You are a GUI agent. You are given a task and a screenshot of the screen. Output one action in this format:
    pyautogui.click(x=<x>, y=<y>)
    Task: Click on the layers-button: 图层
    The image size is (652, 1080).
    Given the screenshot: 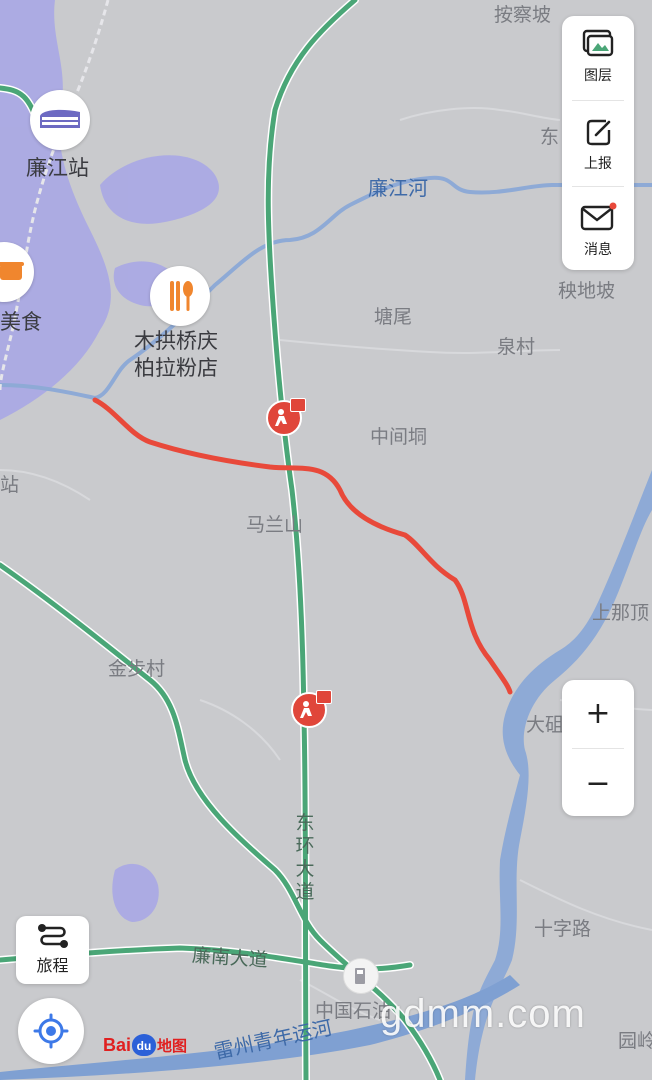 What is the action you would take?
    pyautogui.click(x=598, y=64)
    